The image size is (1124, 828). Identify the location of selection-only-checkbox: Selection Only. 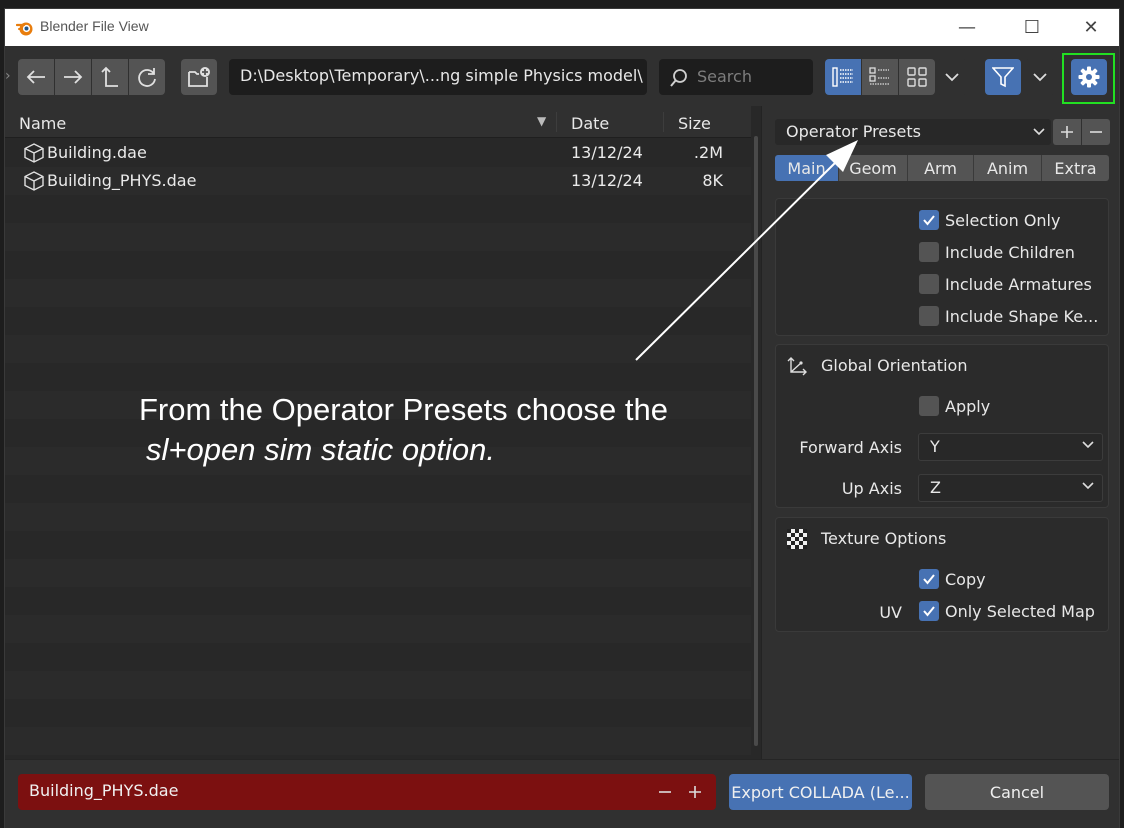
(989, 220).